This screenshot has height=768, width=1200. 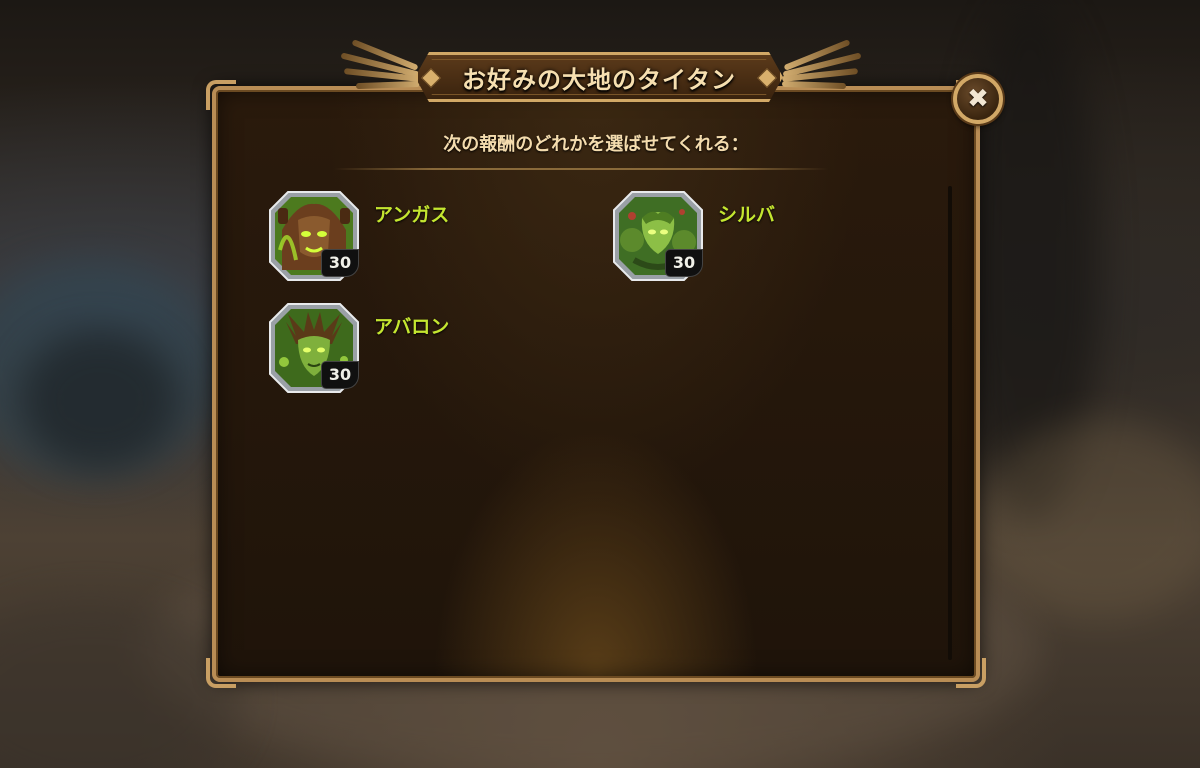 I want to click on sylva-titan-portrait: 30, so click(x=658, y=236).